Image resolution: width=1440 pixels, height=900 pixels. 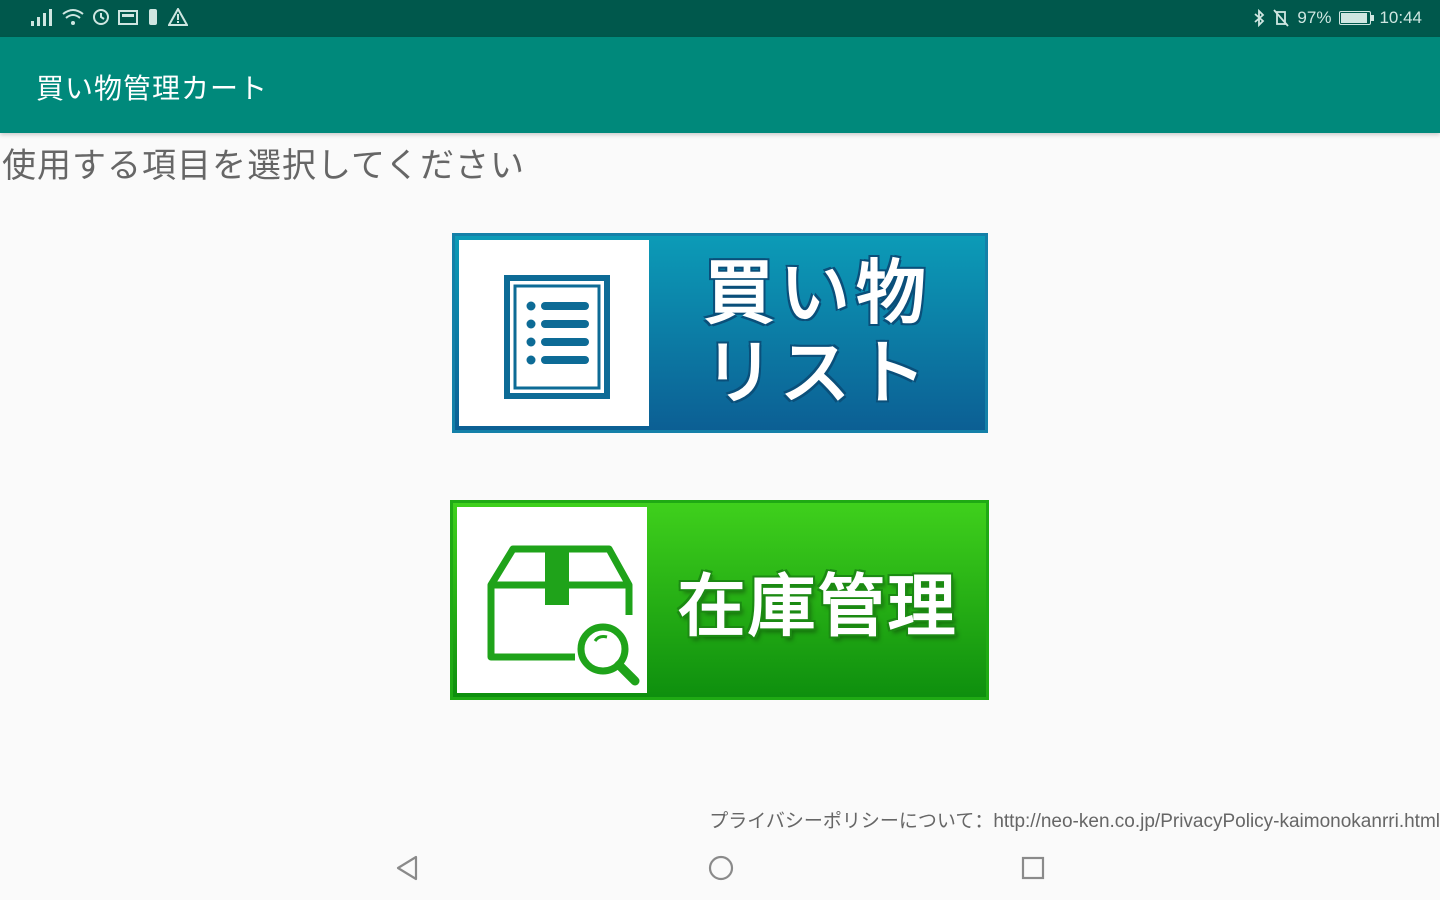 I want to click on usb-icon, so click(x=153, y=17).